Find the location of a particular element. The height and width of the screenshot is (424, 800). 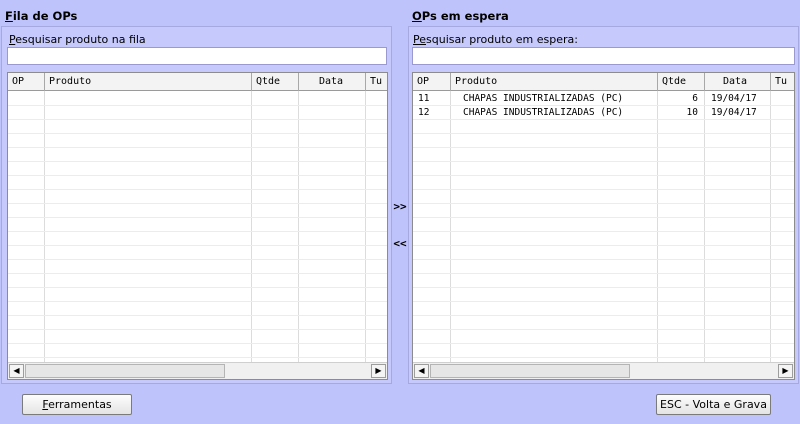

right-col-qtde: Qtde is located at coordinates (681, 82).